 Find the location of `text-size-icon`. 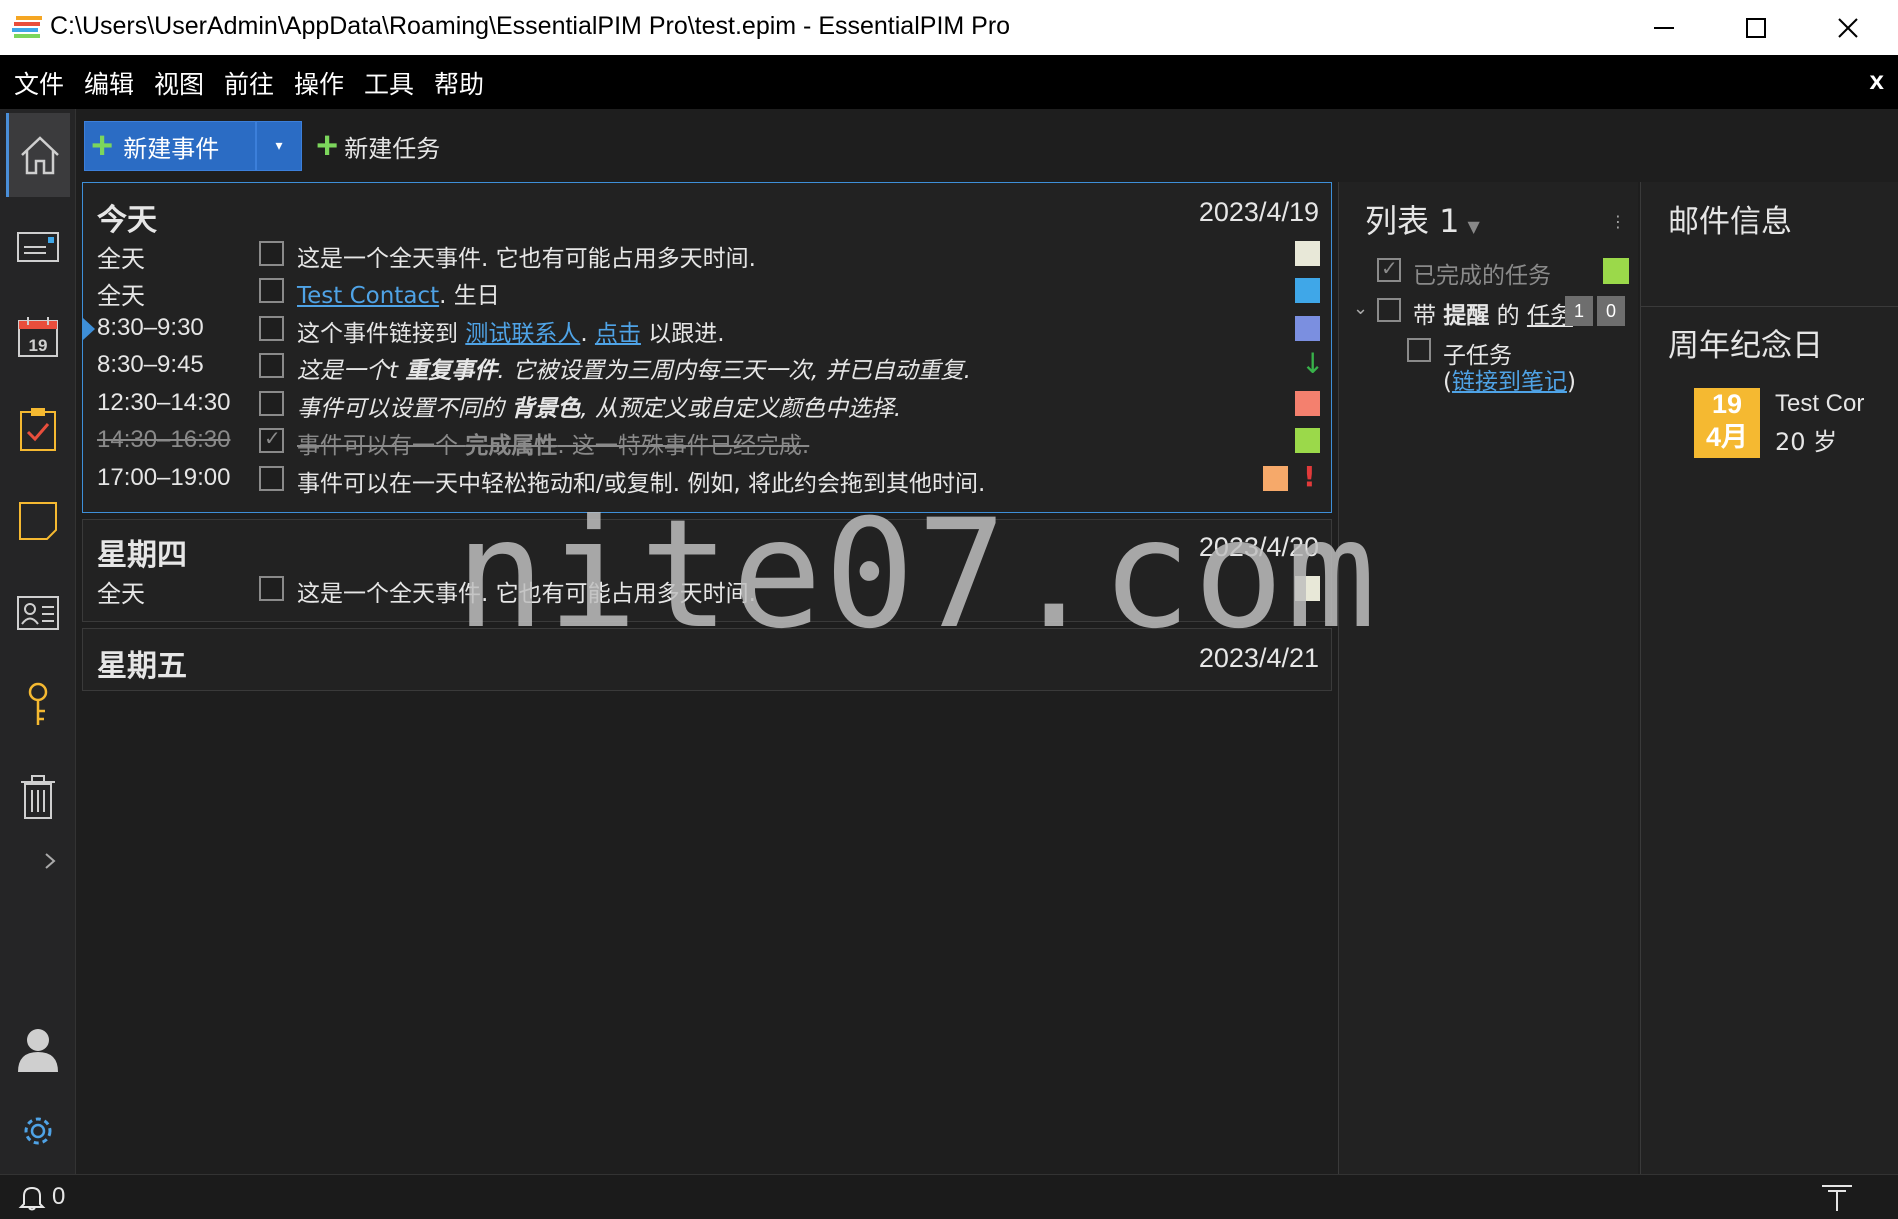

text-size-icon is located at coordinates (1837, 1198).